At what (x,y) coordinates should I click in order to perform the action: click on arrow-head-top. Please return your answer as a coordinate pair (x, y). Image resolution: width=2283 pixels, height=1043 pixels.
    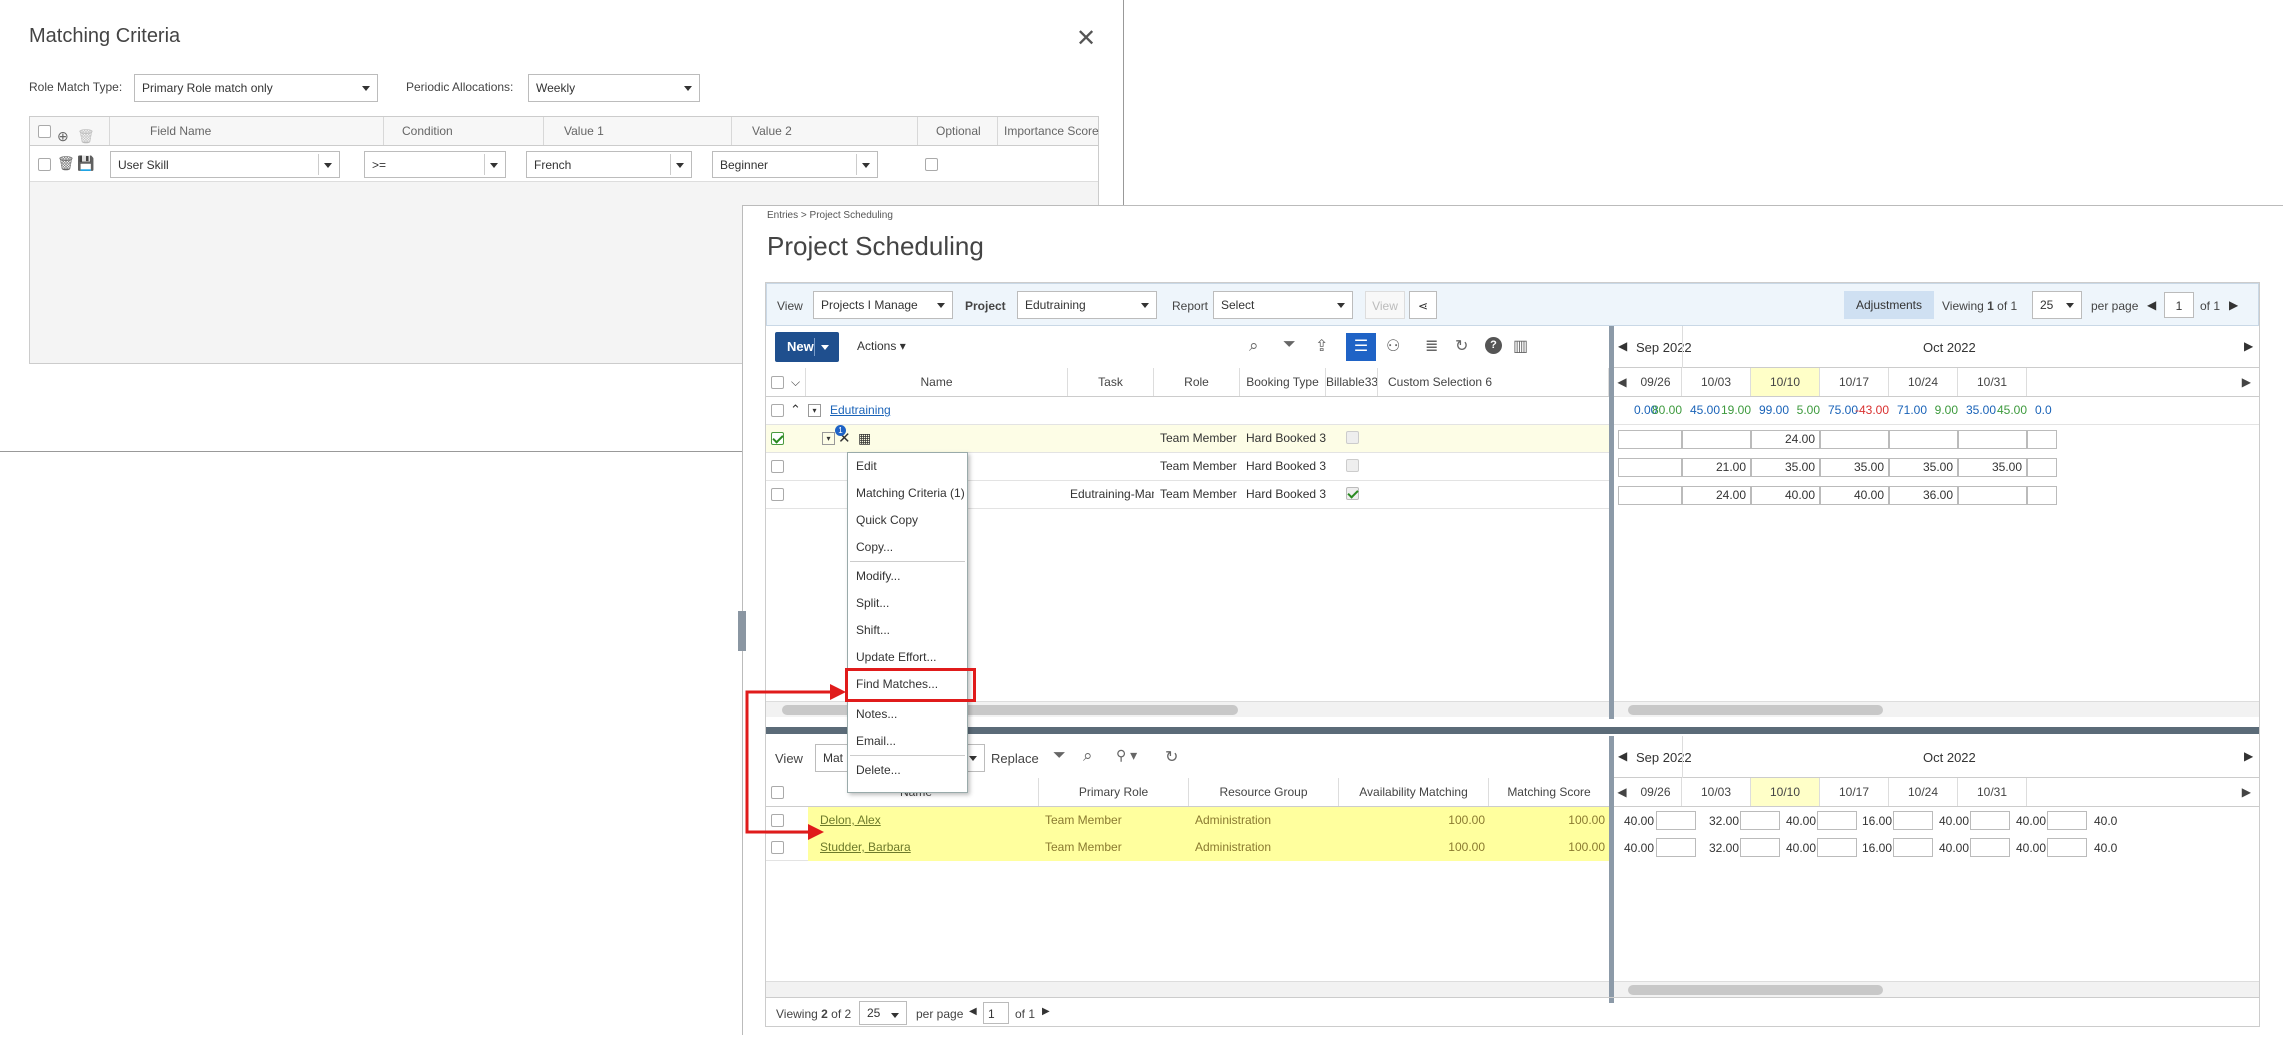
    Looking at the image, I should click on (838, 692).